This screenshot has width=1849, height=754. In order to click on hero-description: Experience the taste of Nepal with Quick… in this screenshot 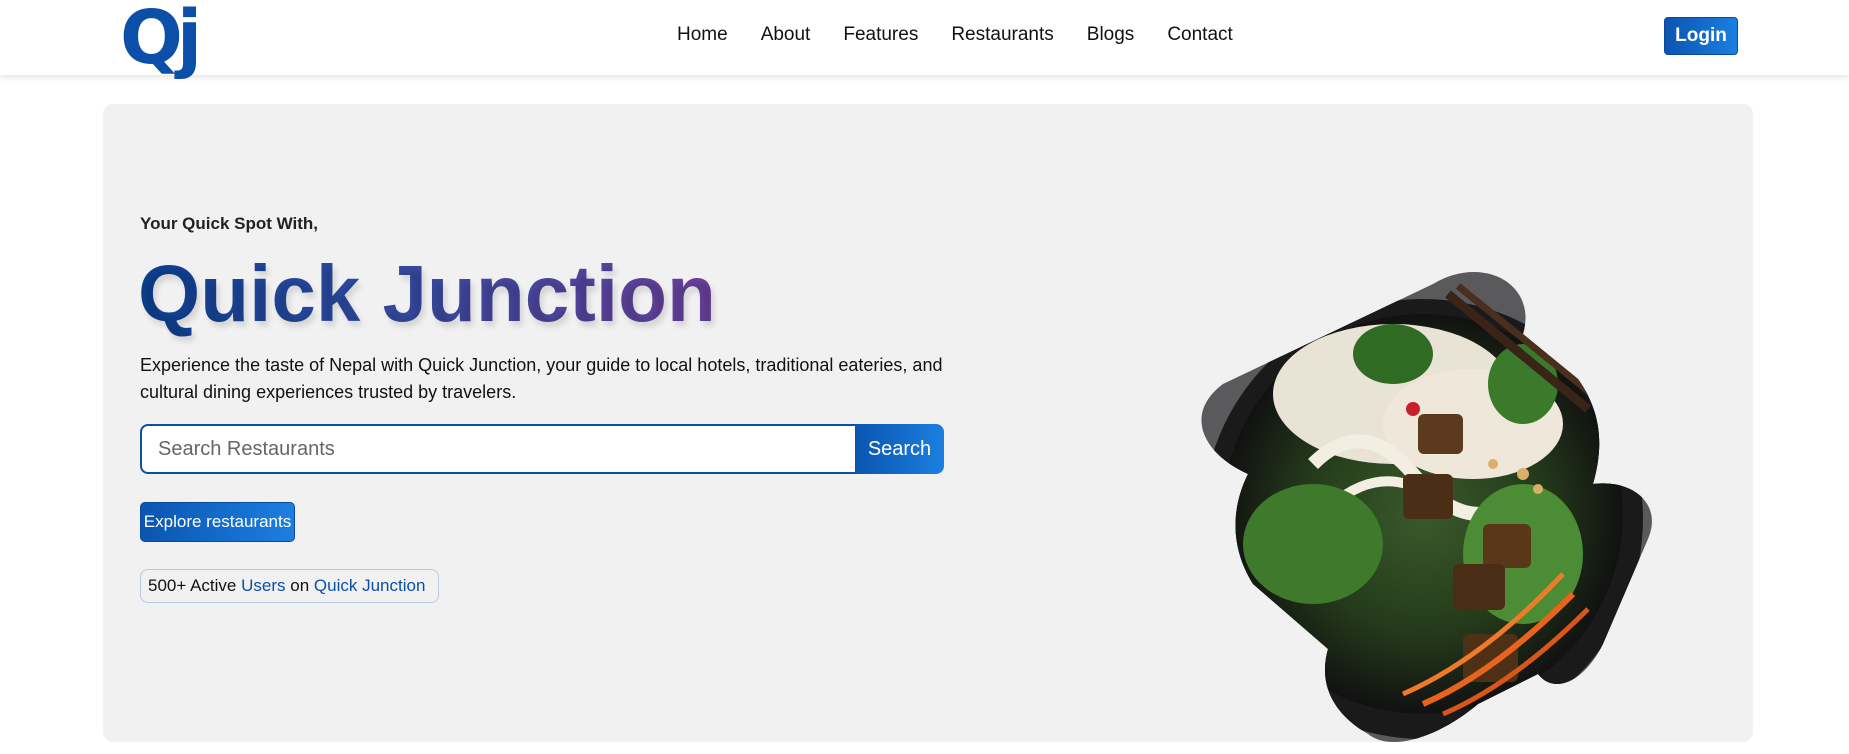, I will do `click(541, 378)`.